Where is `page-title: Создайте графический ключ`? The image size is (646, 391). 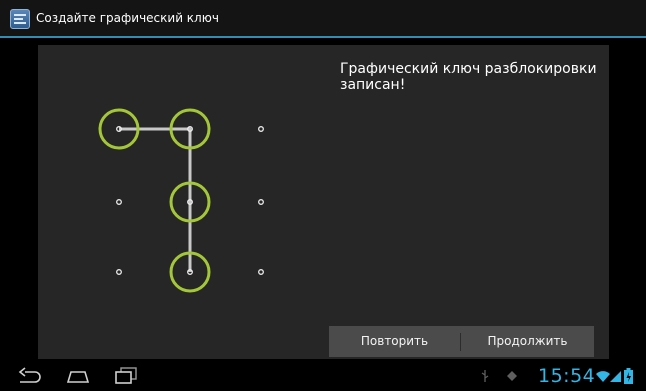
page-title: Создайте графический ключ is located at coordinates (127, 18).